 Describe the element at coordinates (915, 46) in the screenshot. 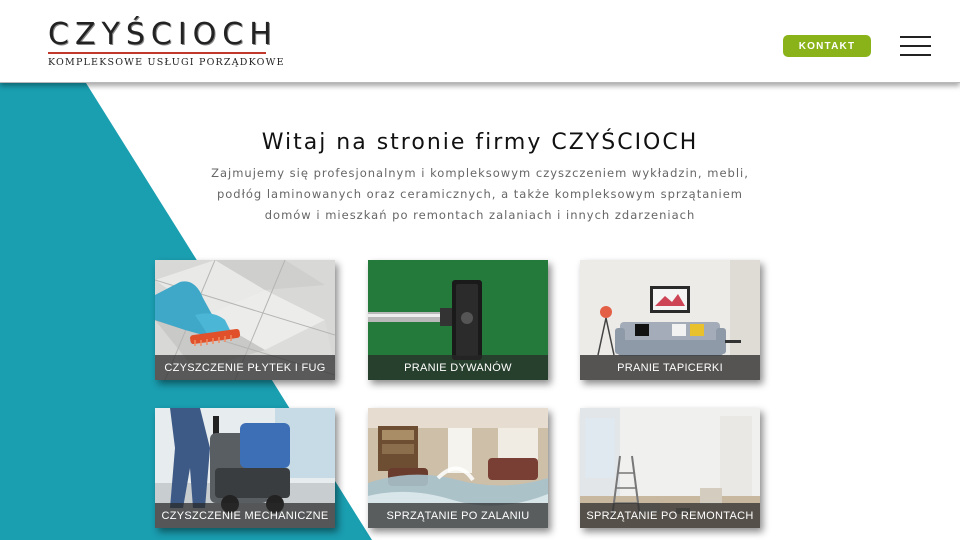

I see `hamburger-menu-icon` at that location.